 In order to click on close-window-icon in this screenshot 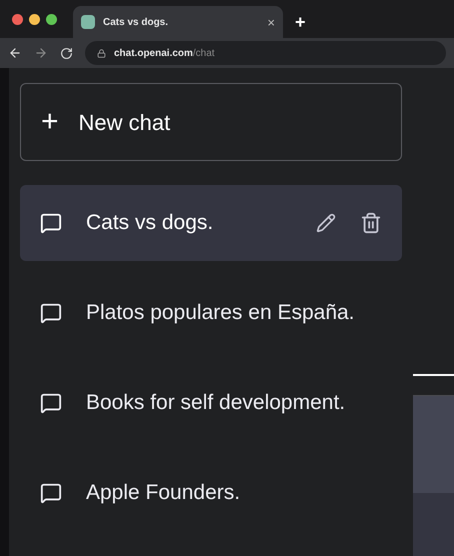, I will do `click(17, 19)`.